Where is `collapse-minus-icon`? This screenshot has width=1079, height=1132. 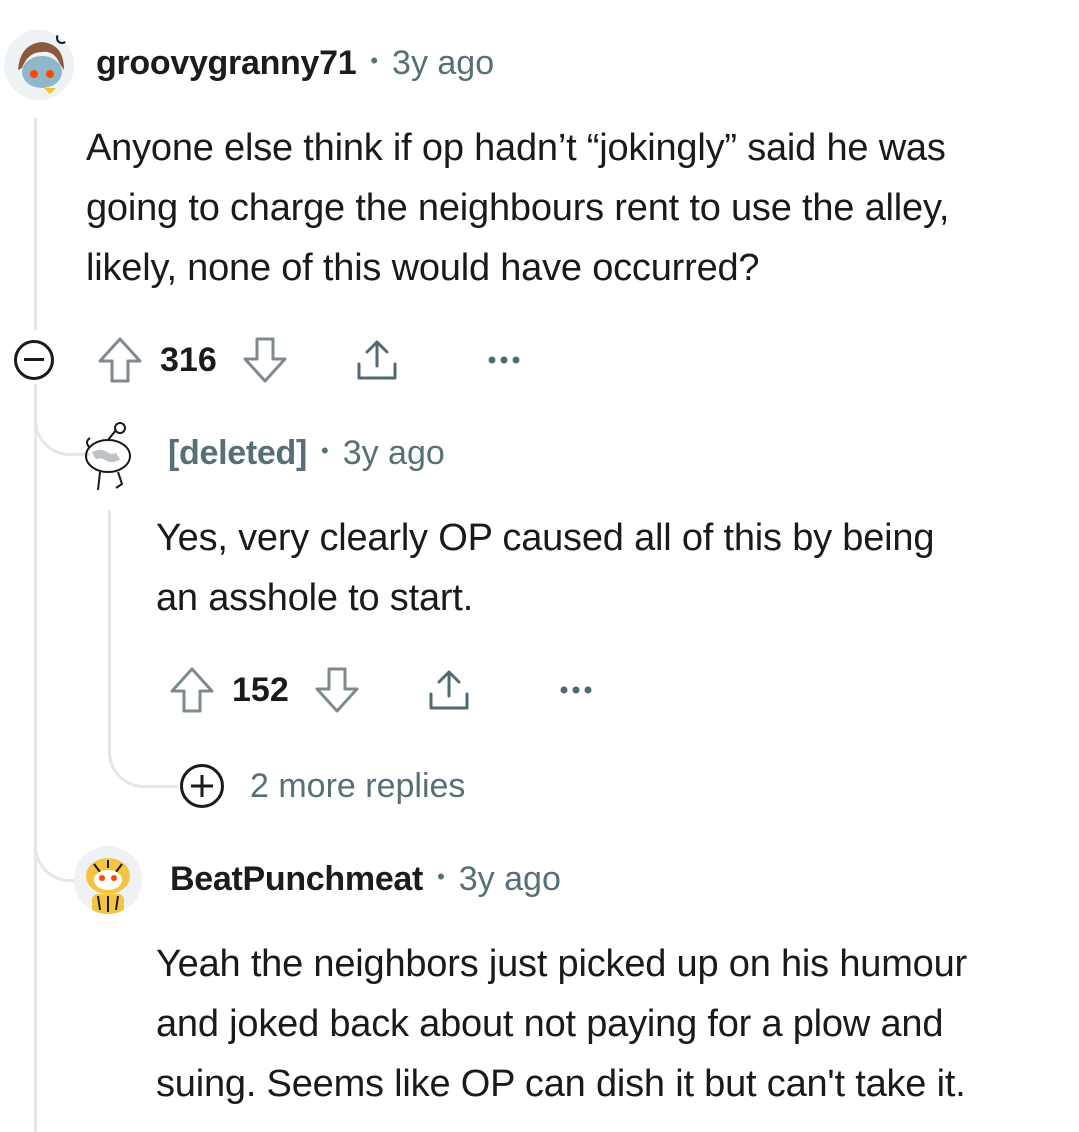 collapse-minus-icon is located at coordinates (34, 359).